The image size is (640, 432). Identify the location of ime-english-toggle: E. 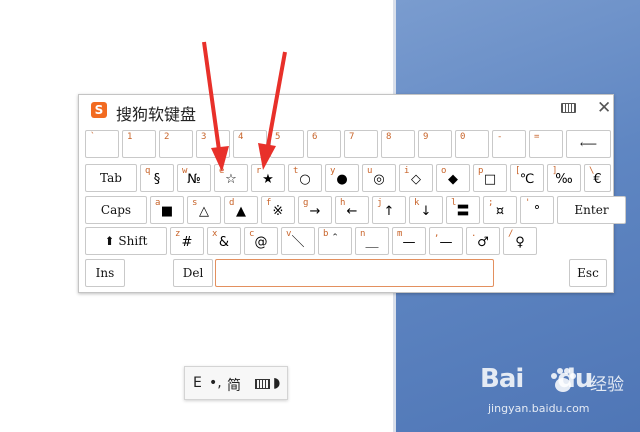
(197, 383).